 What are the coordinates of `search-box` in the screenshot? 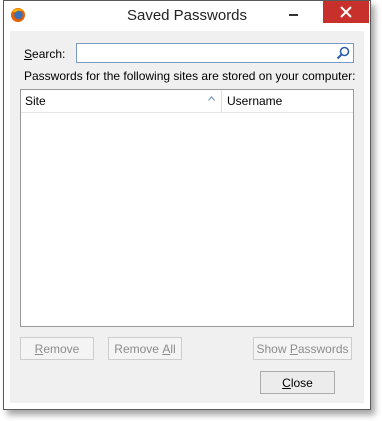 It's located at (215, 53).